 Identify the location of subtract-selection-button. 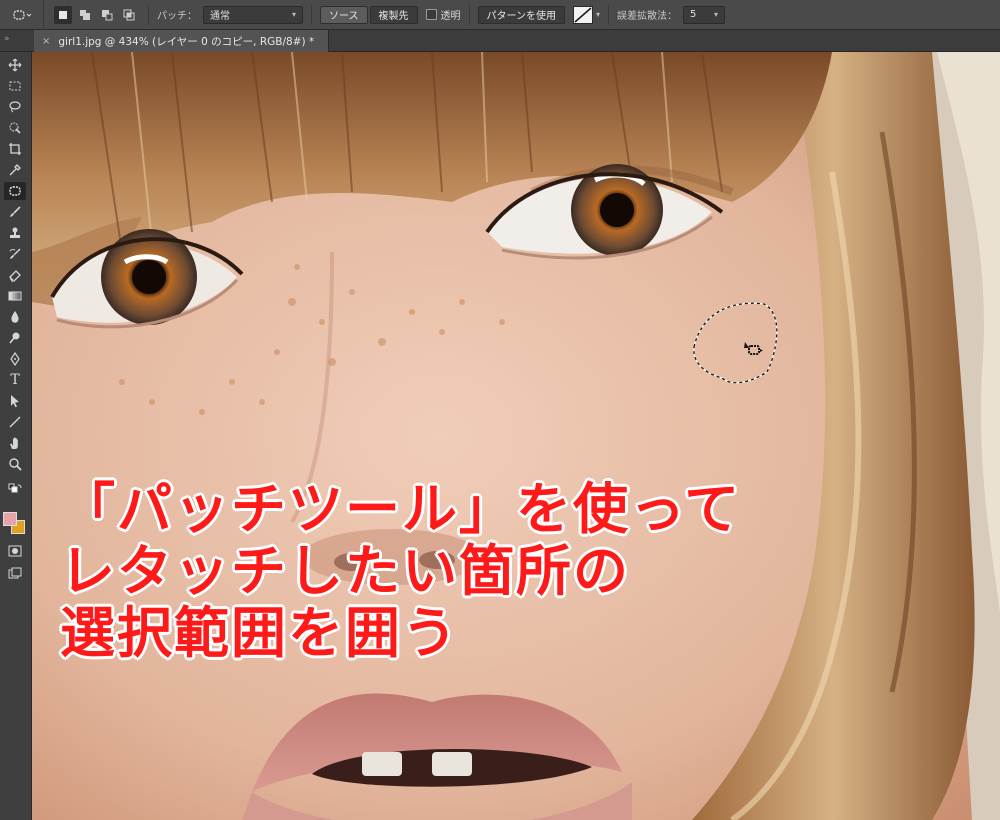
(107, 15).